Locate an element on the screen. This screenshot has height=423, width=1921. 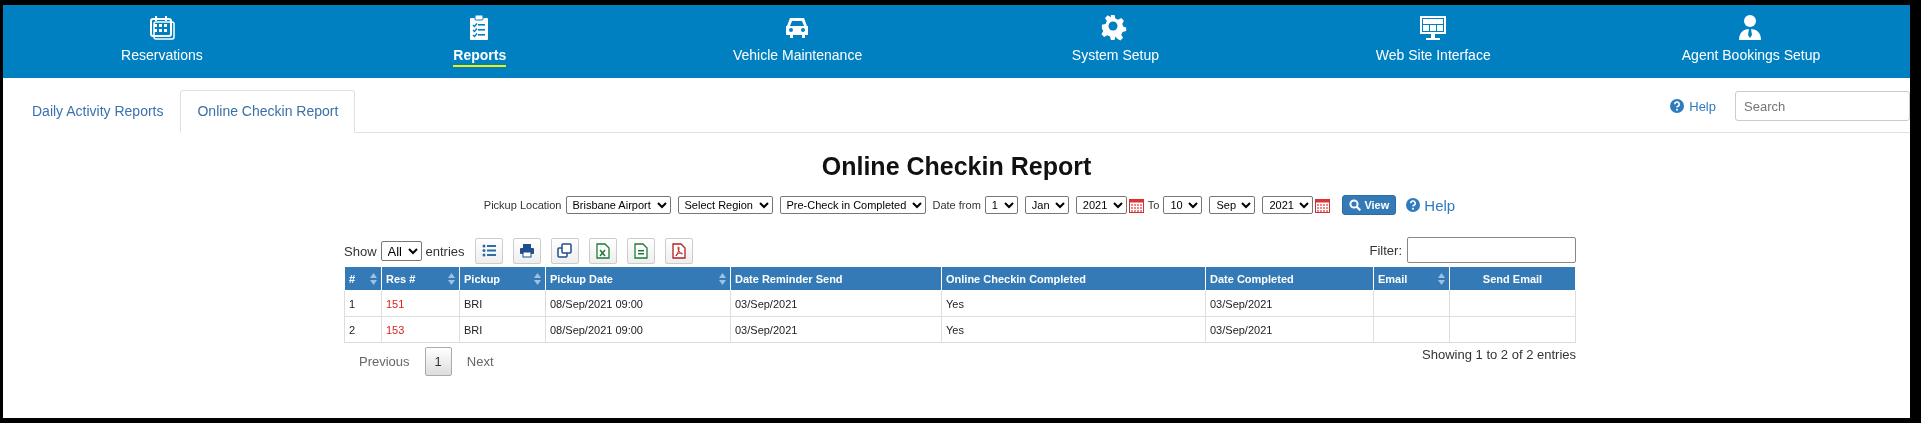
table-cell: 1 is located at coordinates (363, 303).